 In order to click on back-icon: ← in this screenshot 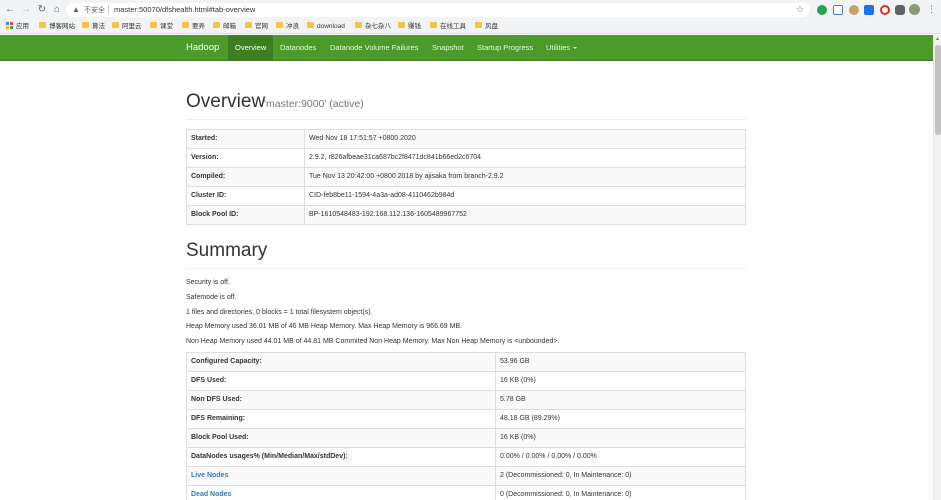, I will do `click(10, 10)`.